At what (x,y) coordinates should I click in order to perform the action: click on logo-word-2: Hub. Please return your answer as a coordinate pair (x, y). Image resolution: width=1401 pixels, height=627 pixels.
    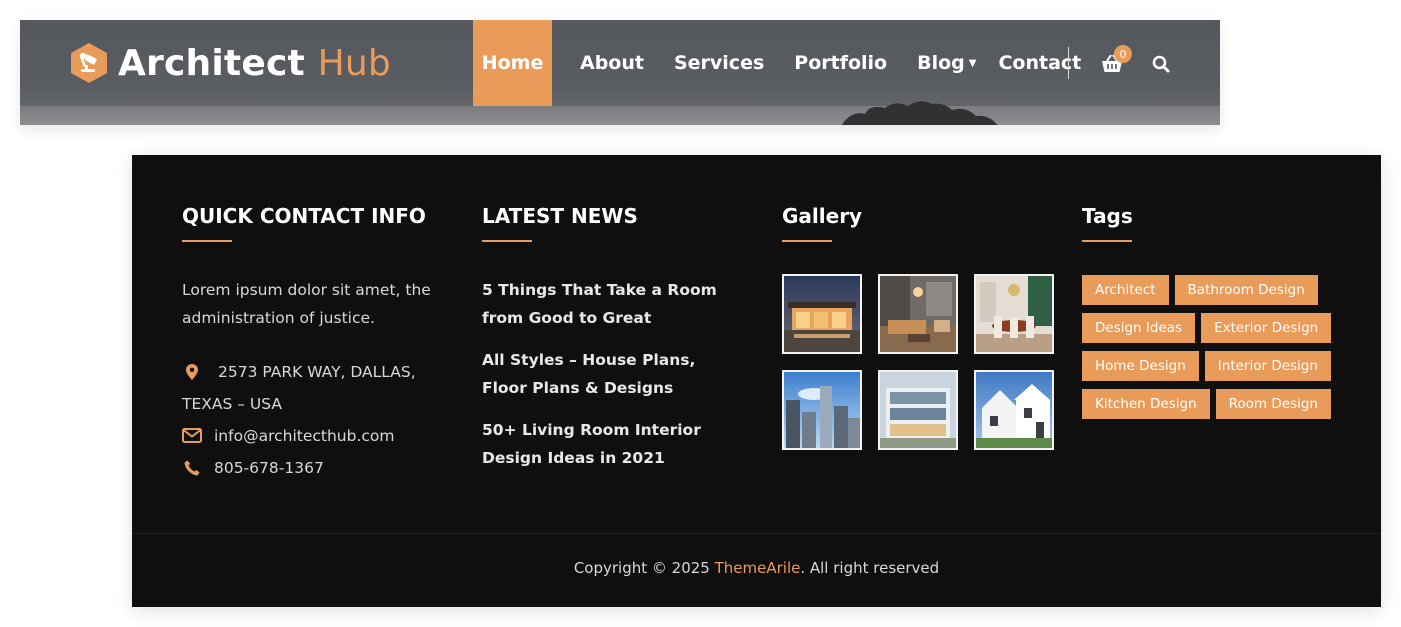
    Looking at the image, I should click on (354, 63).